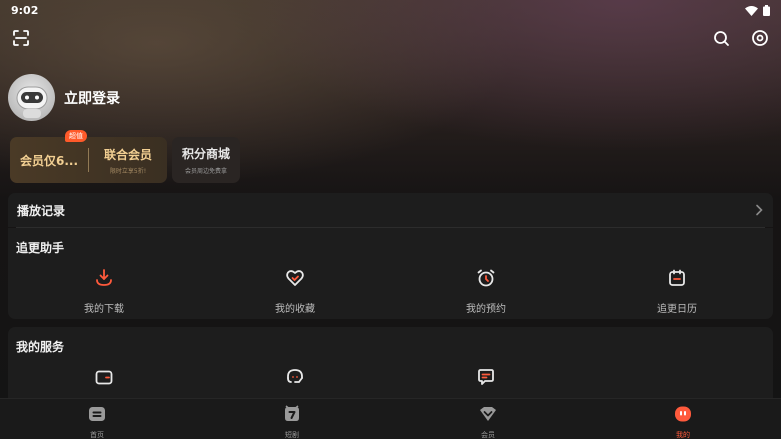 This screenshot has height=439, width=781. What do you see at coordinates (40, 347) in the screenshot?
I see `my-services-title: 我的服务` at bounding box center [40, 347].